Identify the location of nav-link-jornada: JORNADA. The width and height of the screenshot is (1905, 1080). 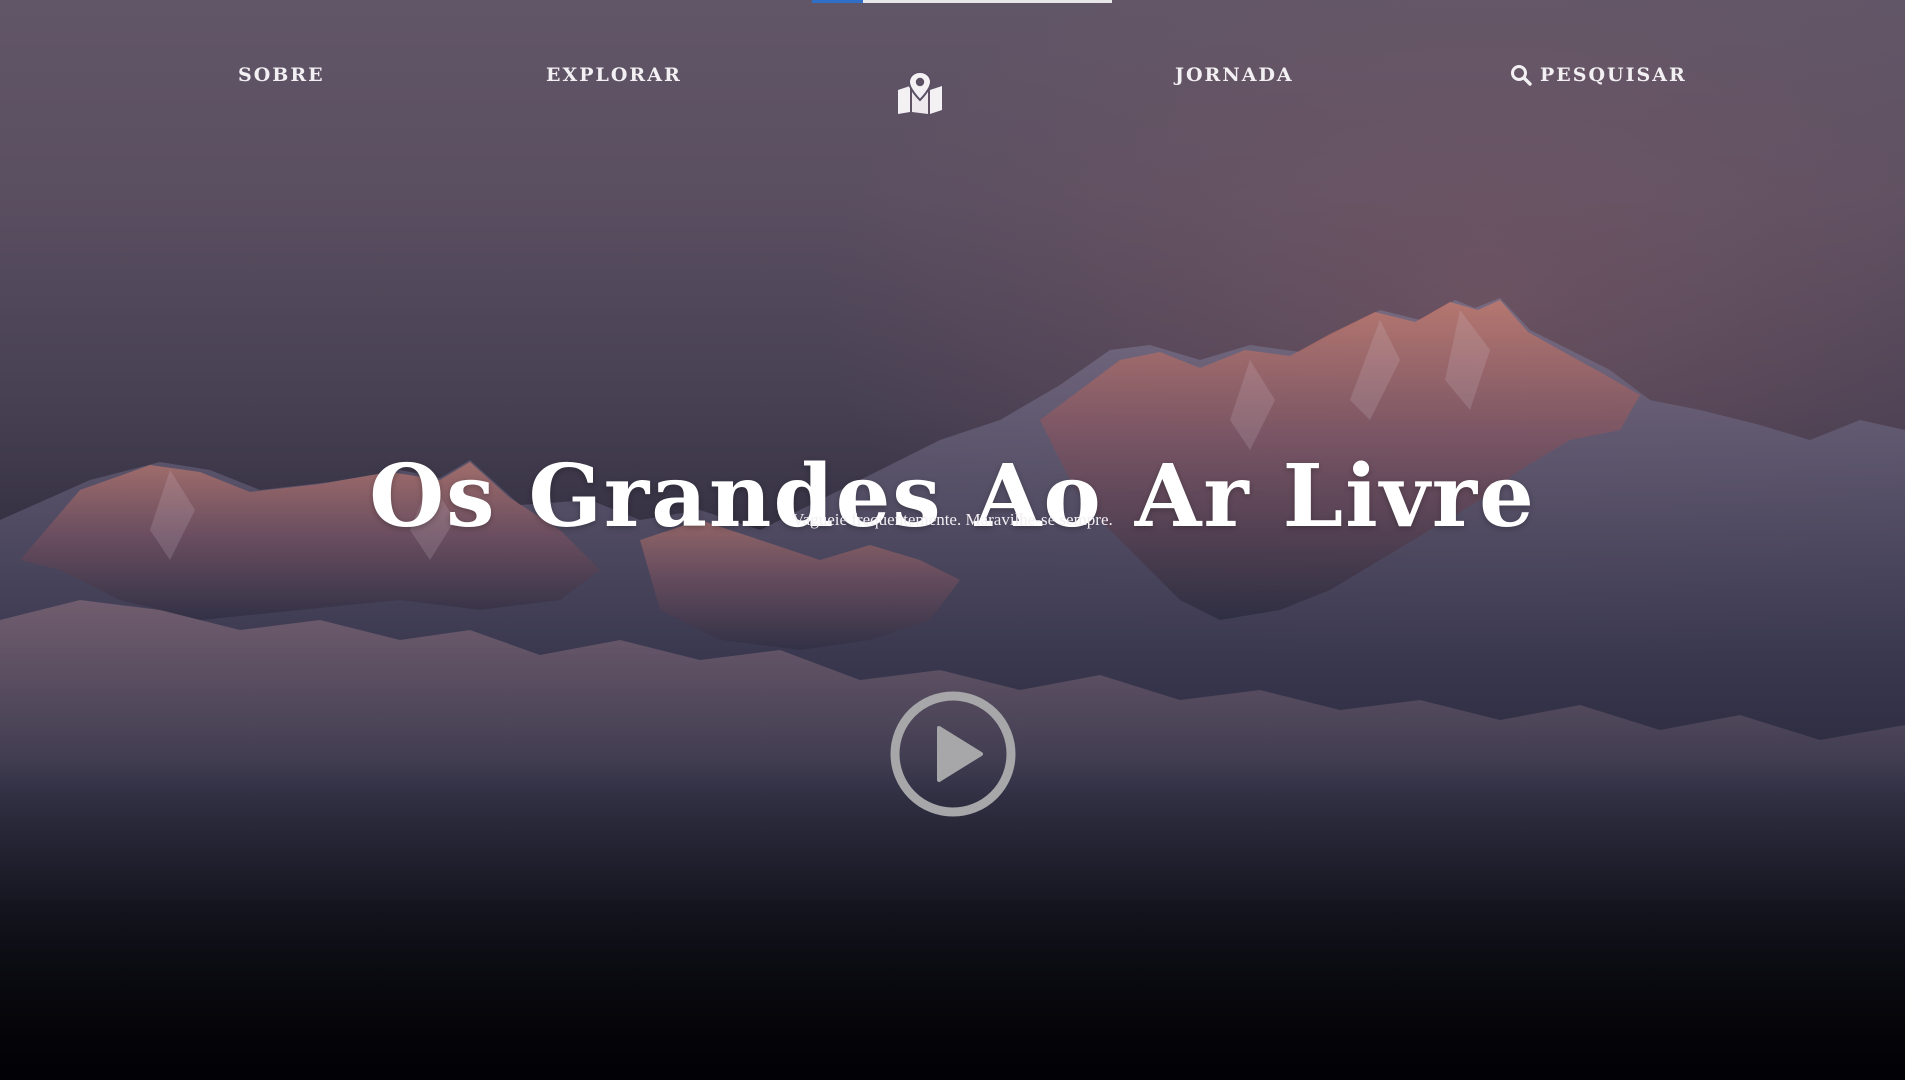
(1234, 75).